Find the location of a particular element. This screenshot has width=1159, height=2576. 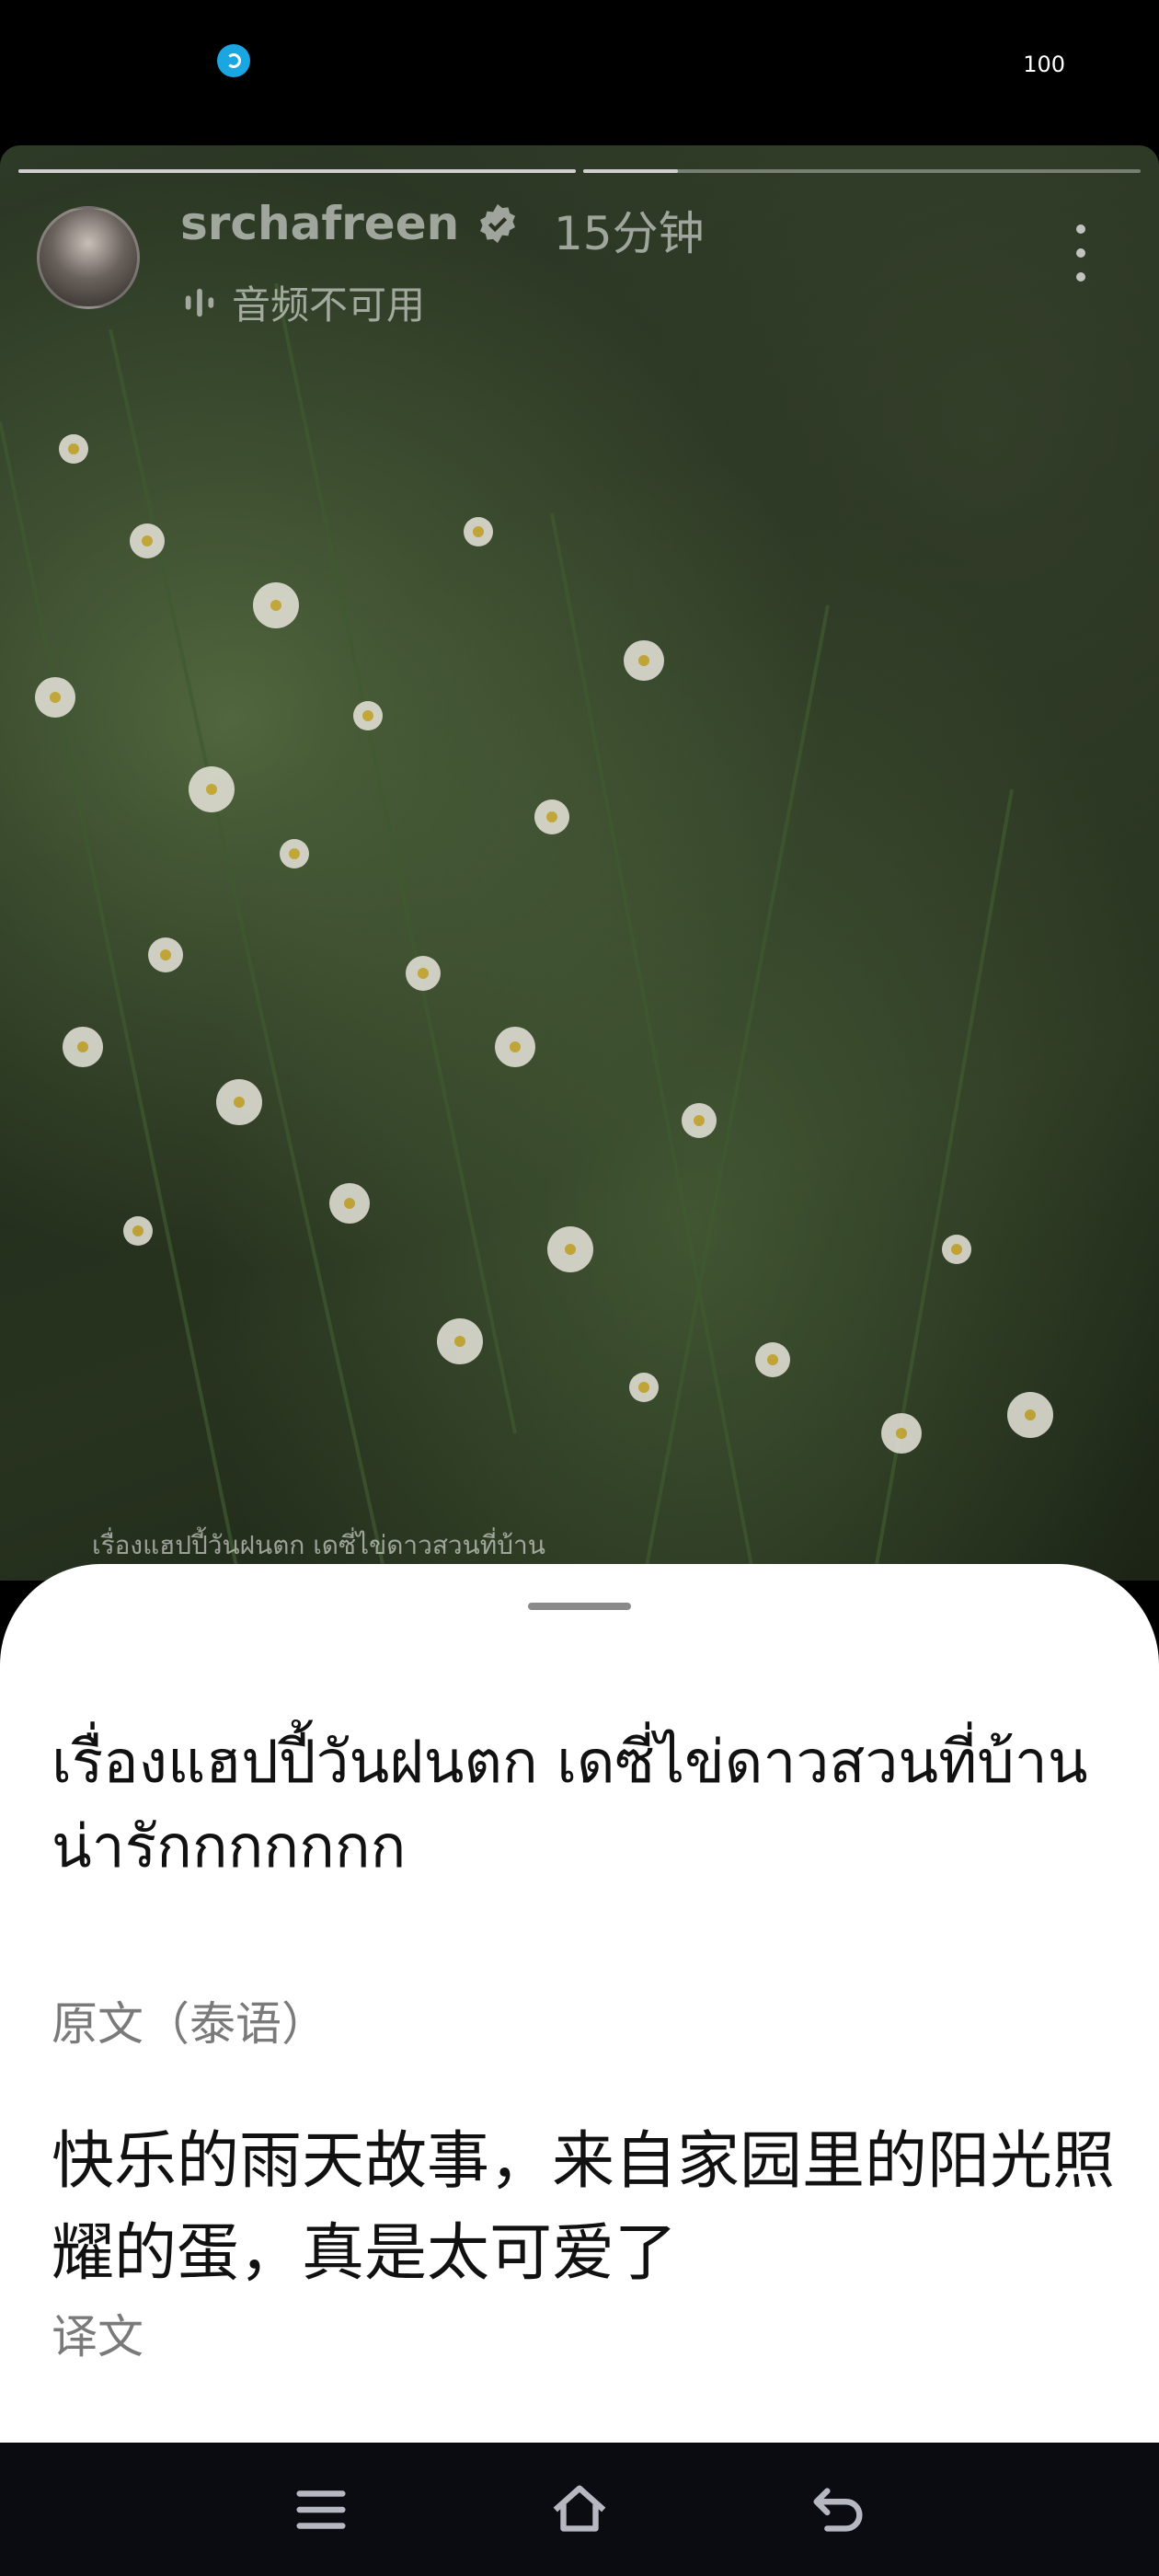

status-bar: 100 is located at coordinates (579, 57).